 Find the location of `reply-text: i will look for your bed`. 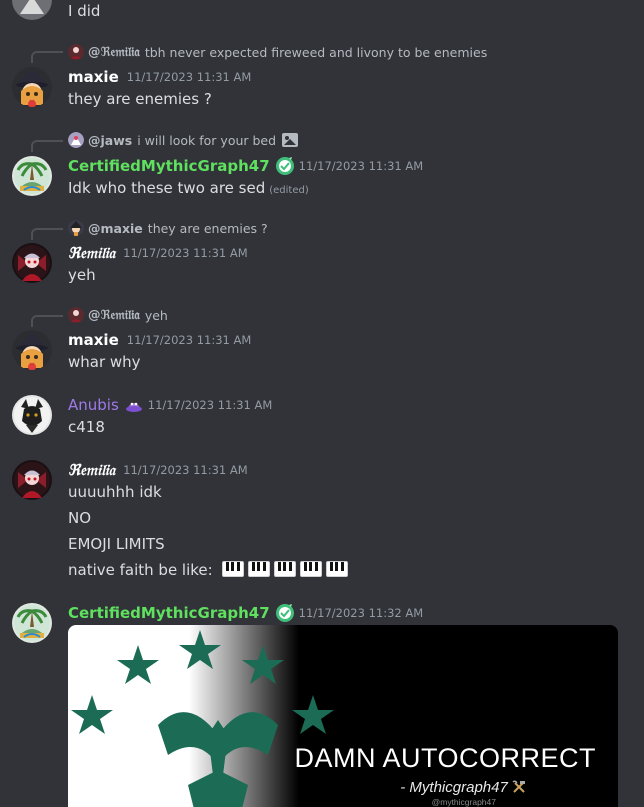

reply-text: i will look for your bed is located at coordinates (207, 140).